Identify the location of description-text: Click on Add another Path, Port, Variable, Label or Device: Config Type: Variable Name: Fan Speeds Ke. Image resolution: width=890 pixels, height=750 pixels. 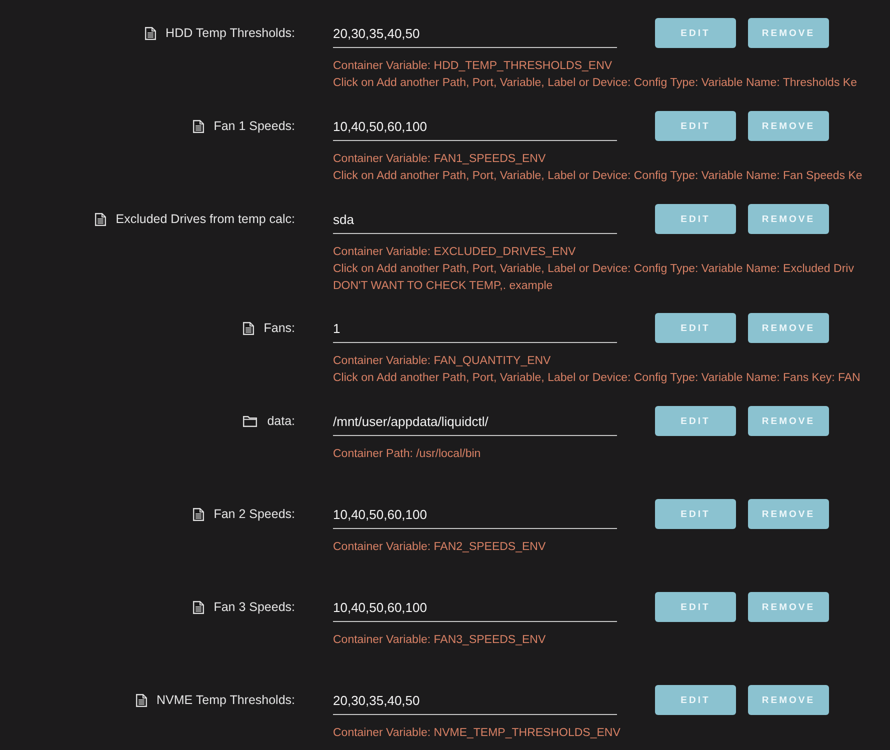
(597, 176).